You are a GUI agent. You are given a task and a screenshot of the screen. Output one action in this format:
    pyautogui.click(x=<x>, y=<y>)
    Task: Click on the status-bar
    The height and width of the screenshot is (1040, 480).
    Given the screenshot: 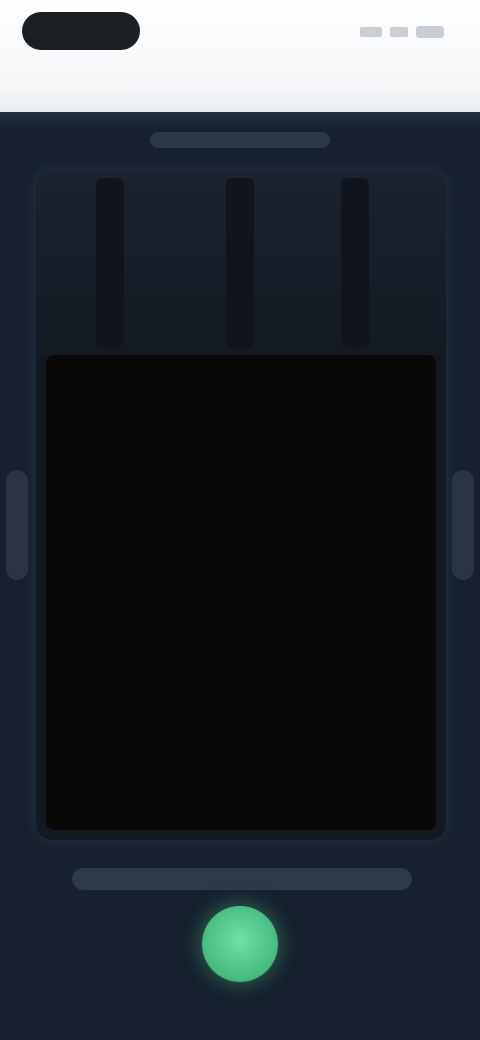 What is the action you would take?
    pyautogui.click(x=240, y=56)
    